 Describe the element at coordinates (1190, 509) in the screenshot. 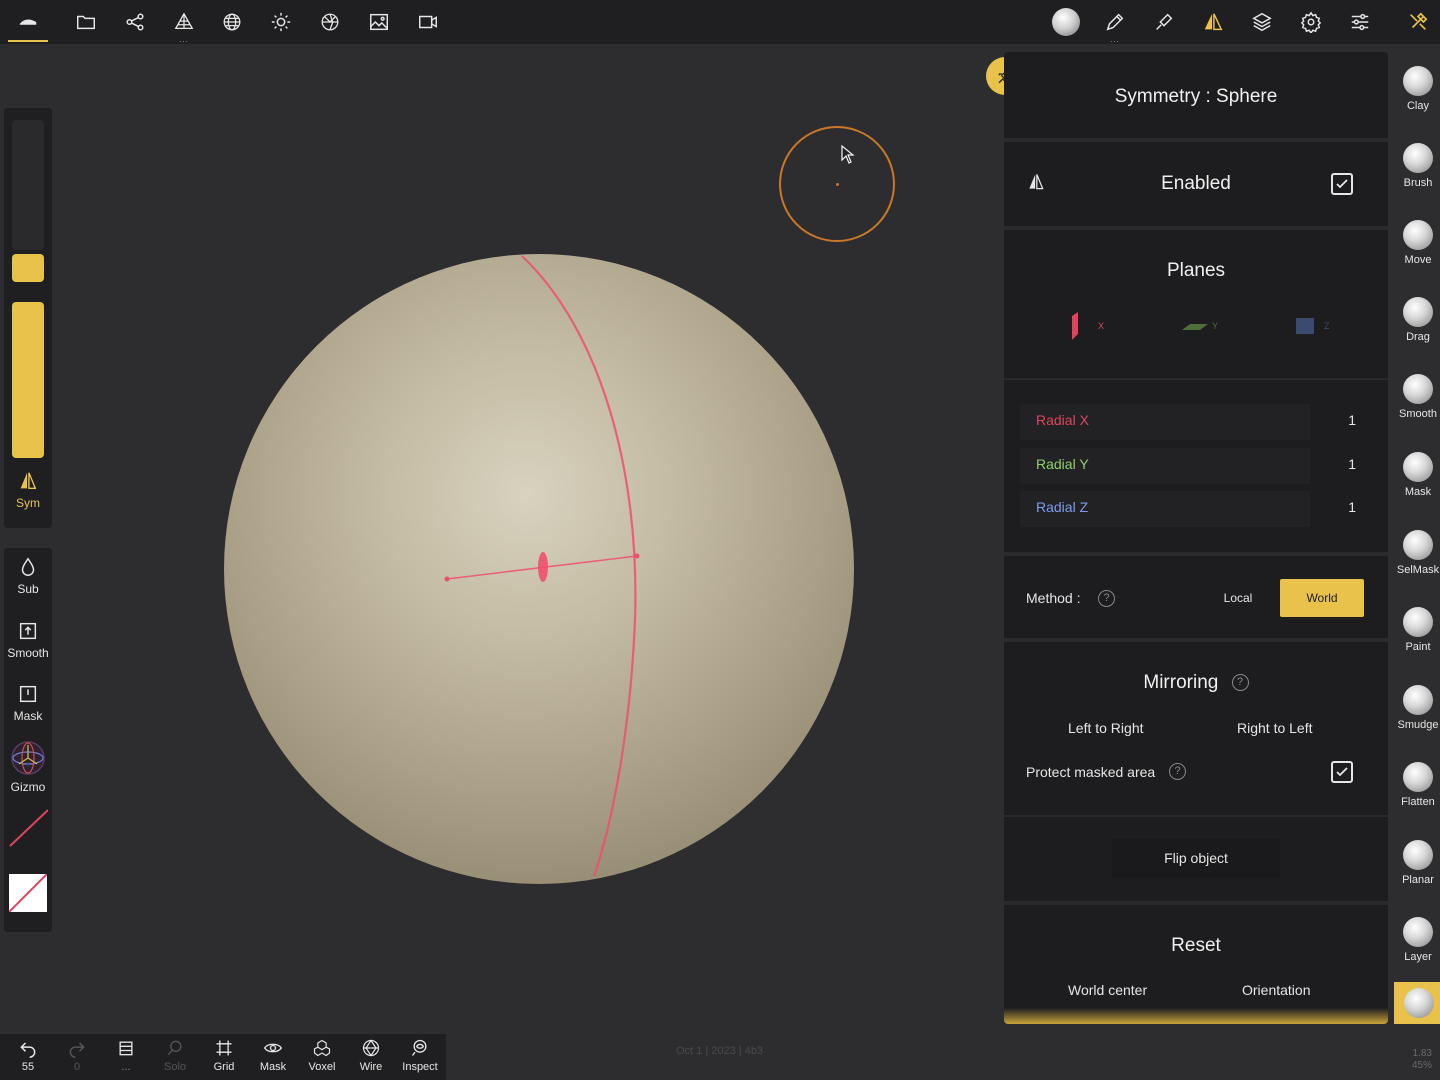

I see `radial-z-slider: Radial Z 1` at that location.